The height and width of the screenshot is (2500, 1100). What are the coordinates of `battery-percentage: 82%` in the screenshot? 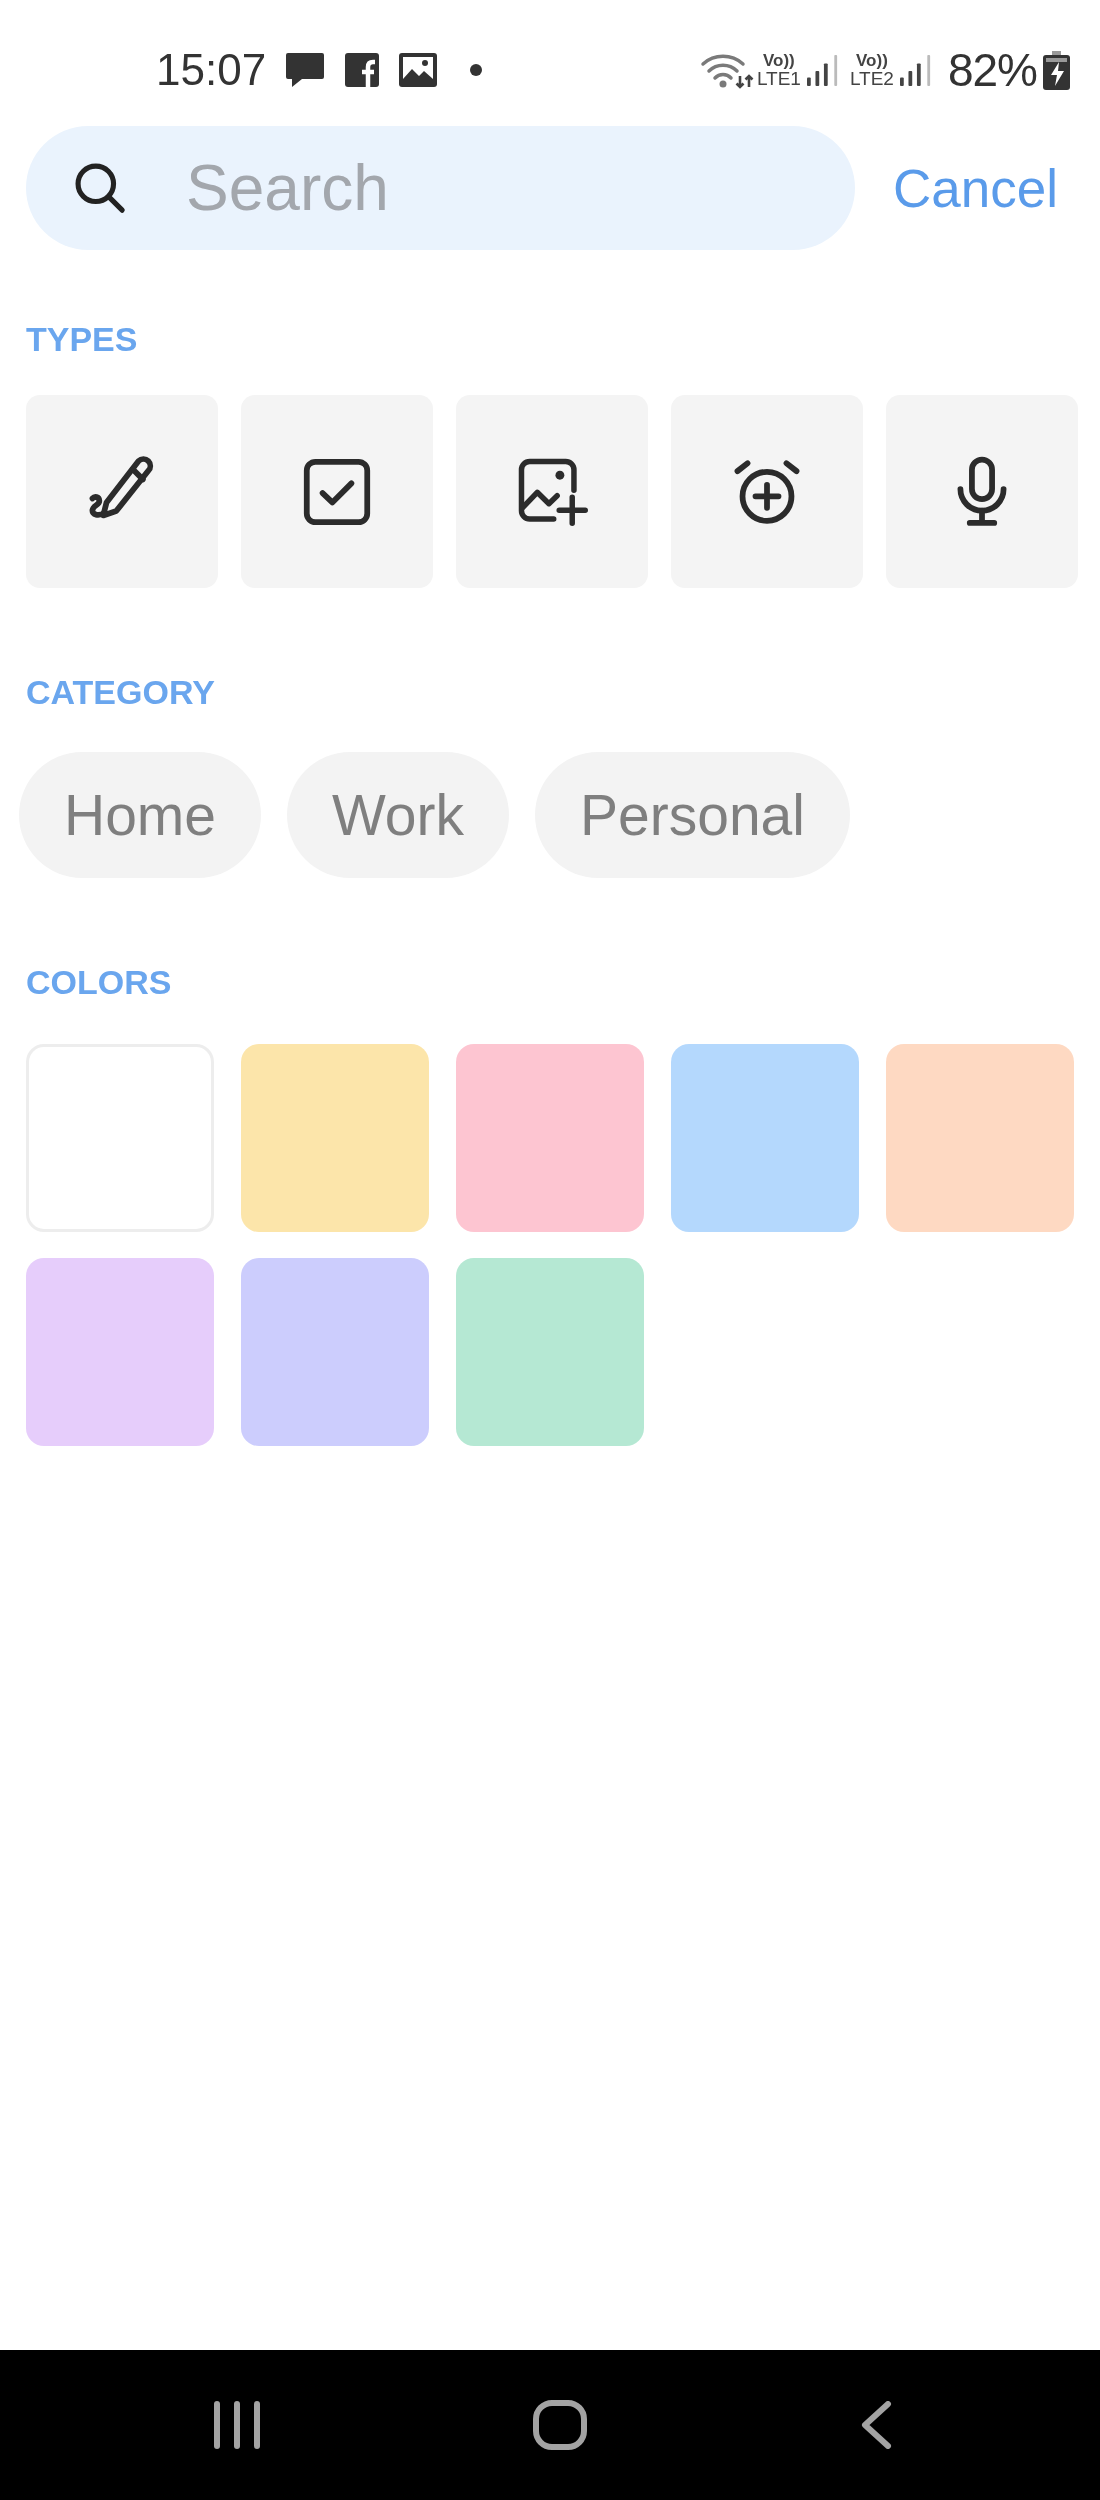 It's located at (992, 70).